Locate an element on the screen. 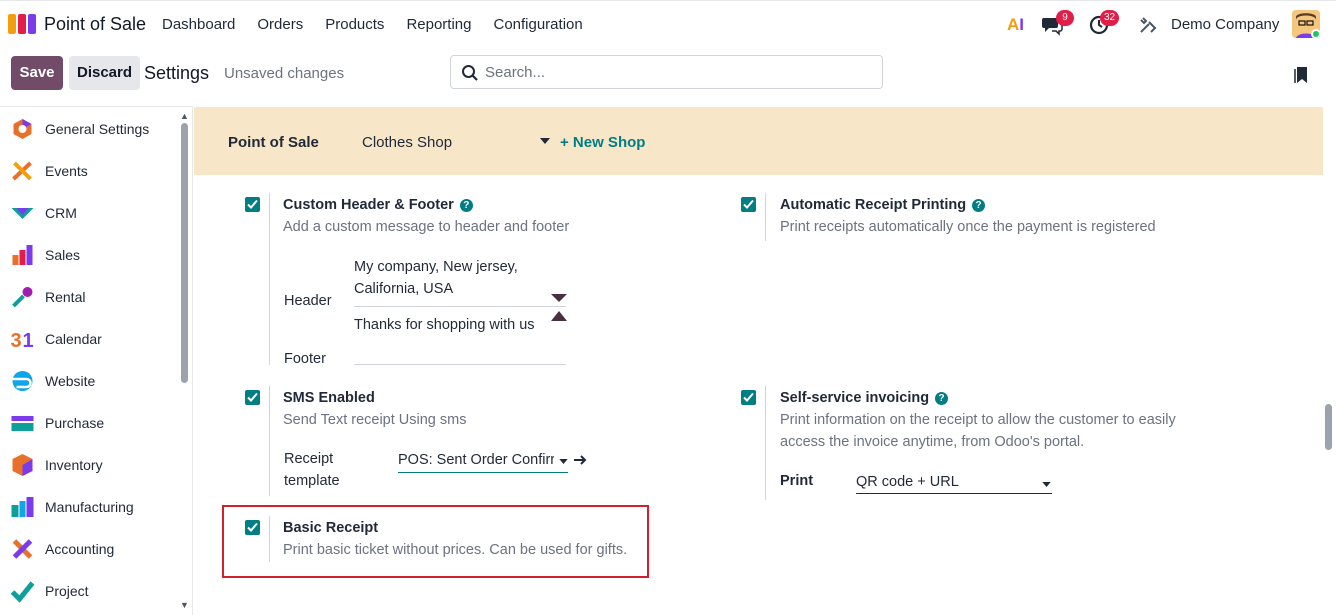  setting-title: Self-service invoicing? is located at coordinates (864, 398).